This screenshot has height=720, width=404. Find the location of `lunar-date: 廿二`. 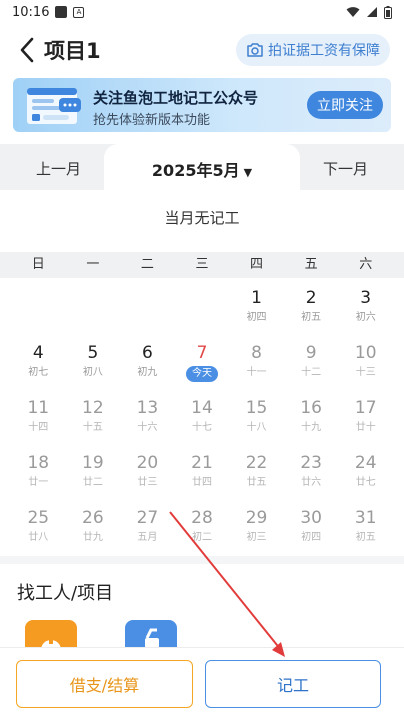

lunar-date: 廿二 is located at coordinates (92, 482).